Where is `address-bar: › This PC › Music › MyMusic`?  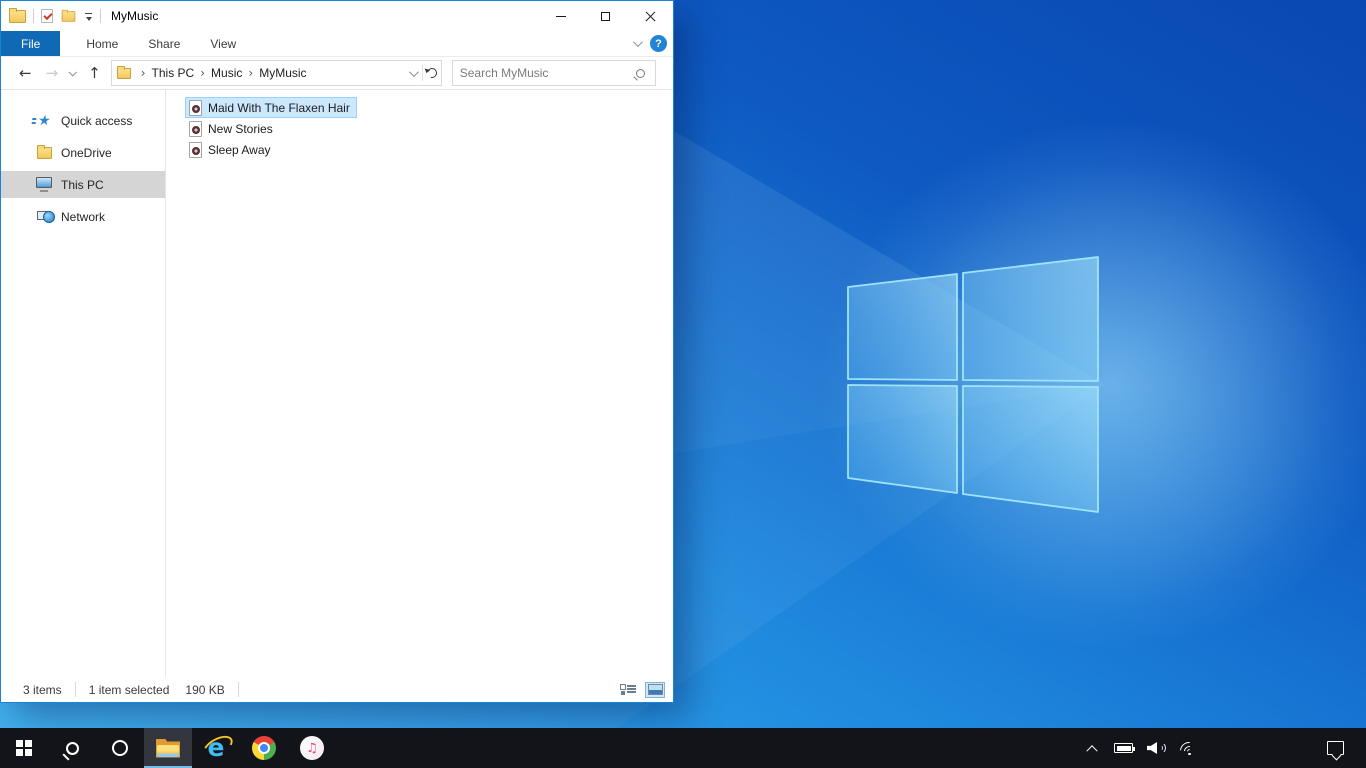 address-bar: › This PC › Music › MyMusic is located at coordinates (276, 73).